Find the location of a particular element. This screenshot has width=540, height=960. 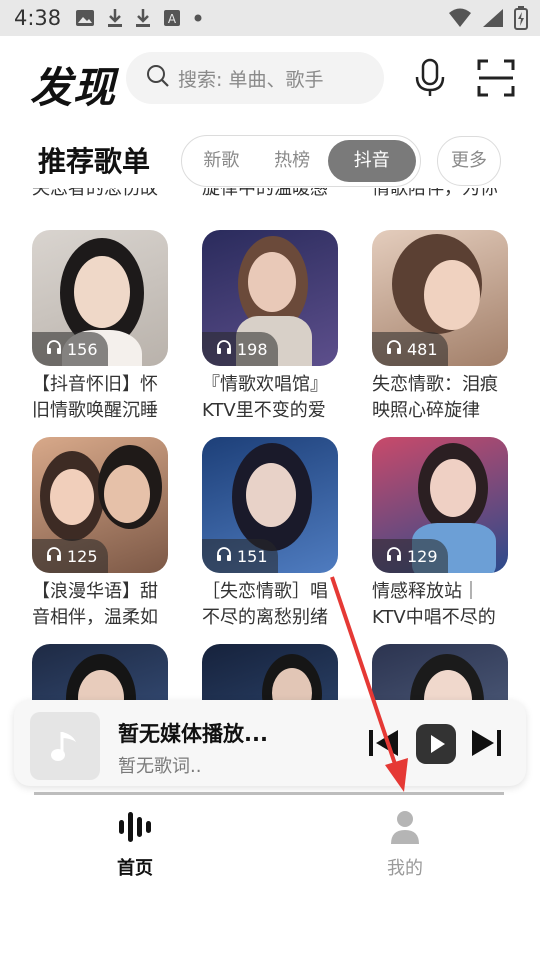

playlist-title: 情感释放站｜KTV中唱不尽的 is located at coordinates (434, 604).